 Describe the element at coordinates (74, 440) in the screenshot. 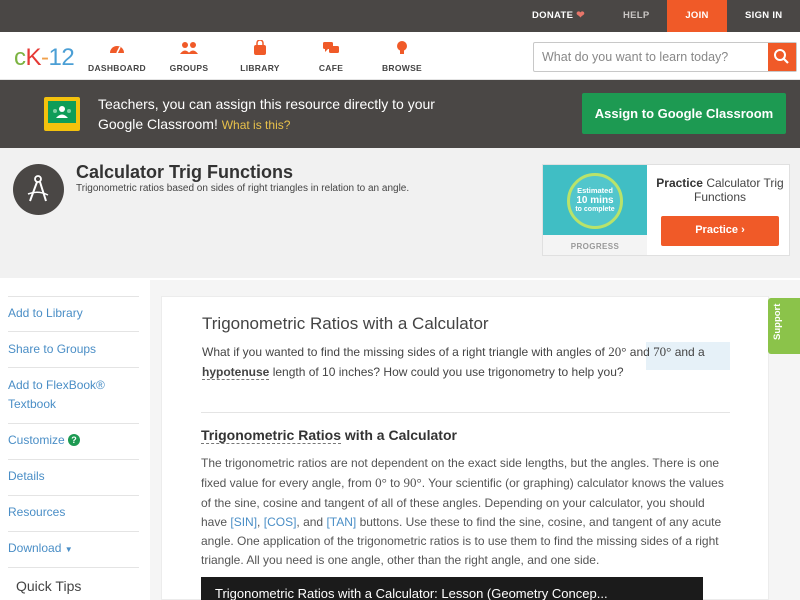

I see `help-icon: ?` at that location.